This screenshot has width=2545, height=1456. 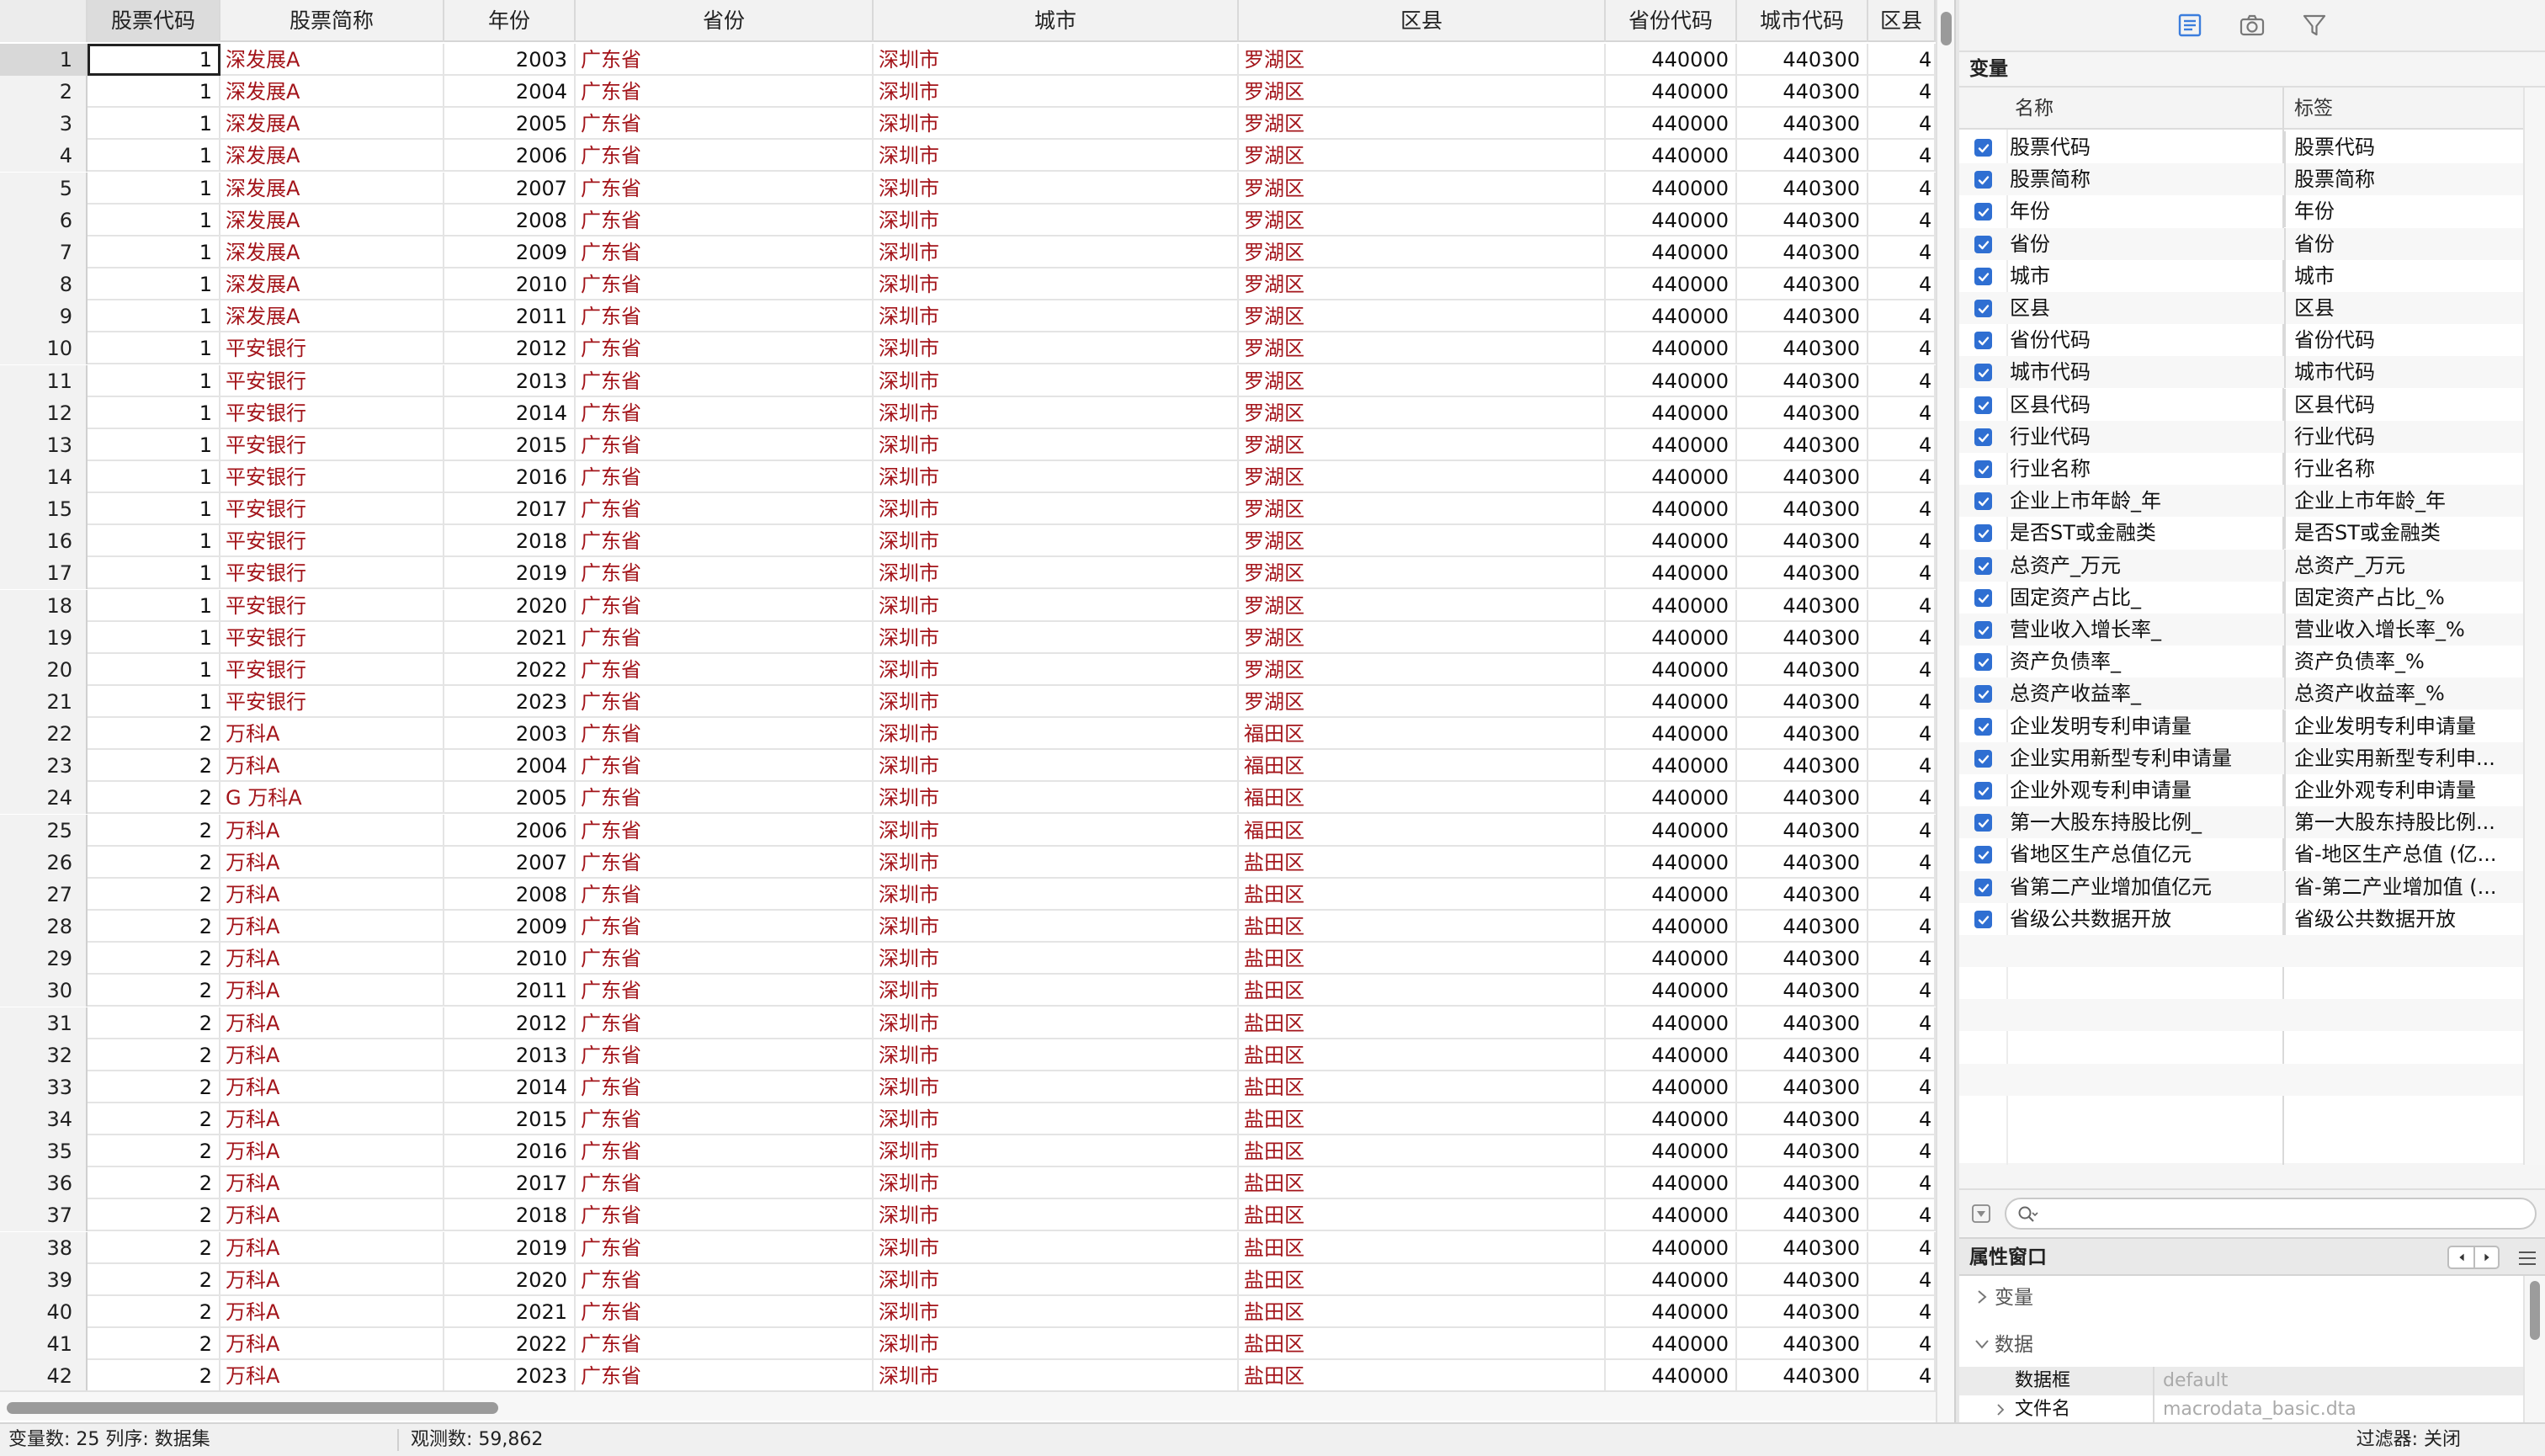 I want to click on variable-row: 总资产_万元 总资产_万元, so click(x=2241, y=566).